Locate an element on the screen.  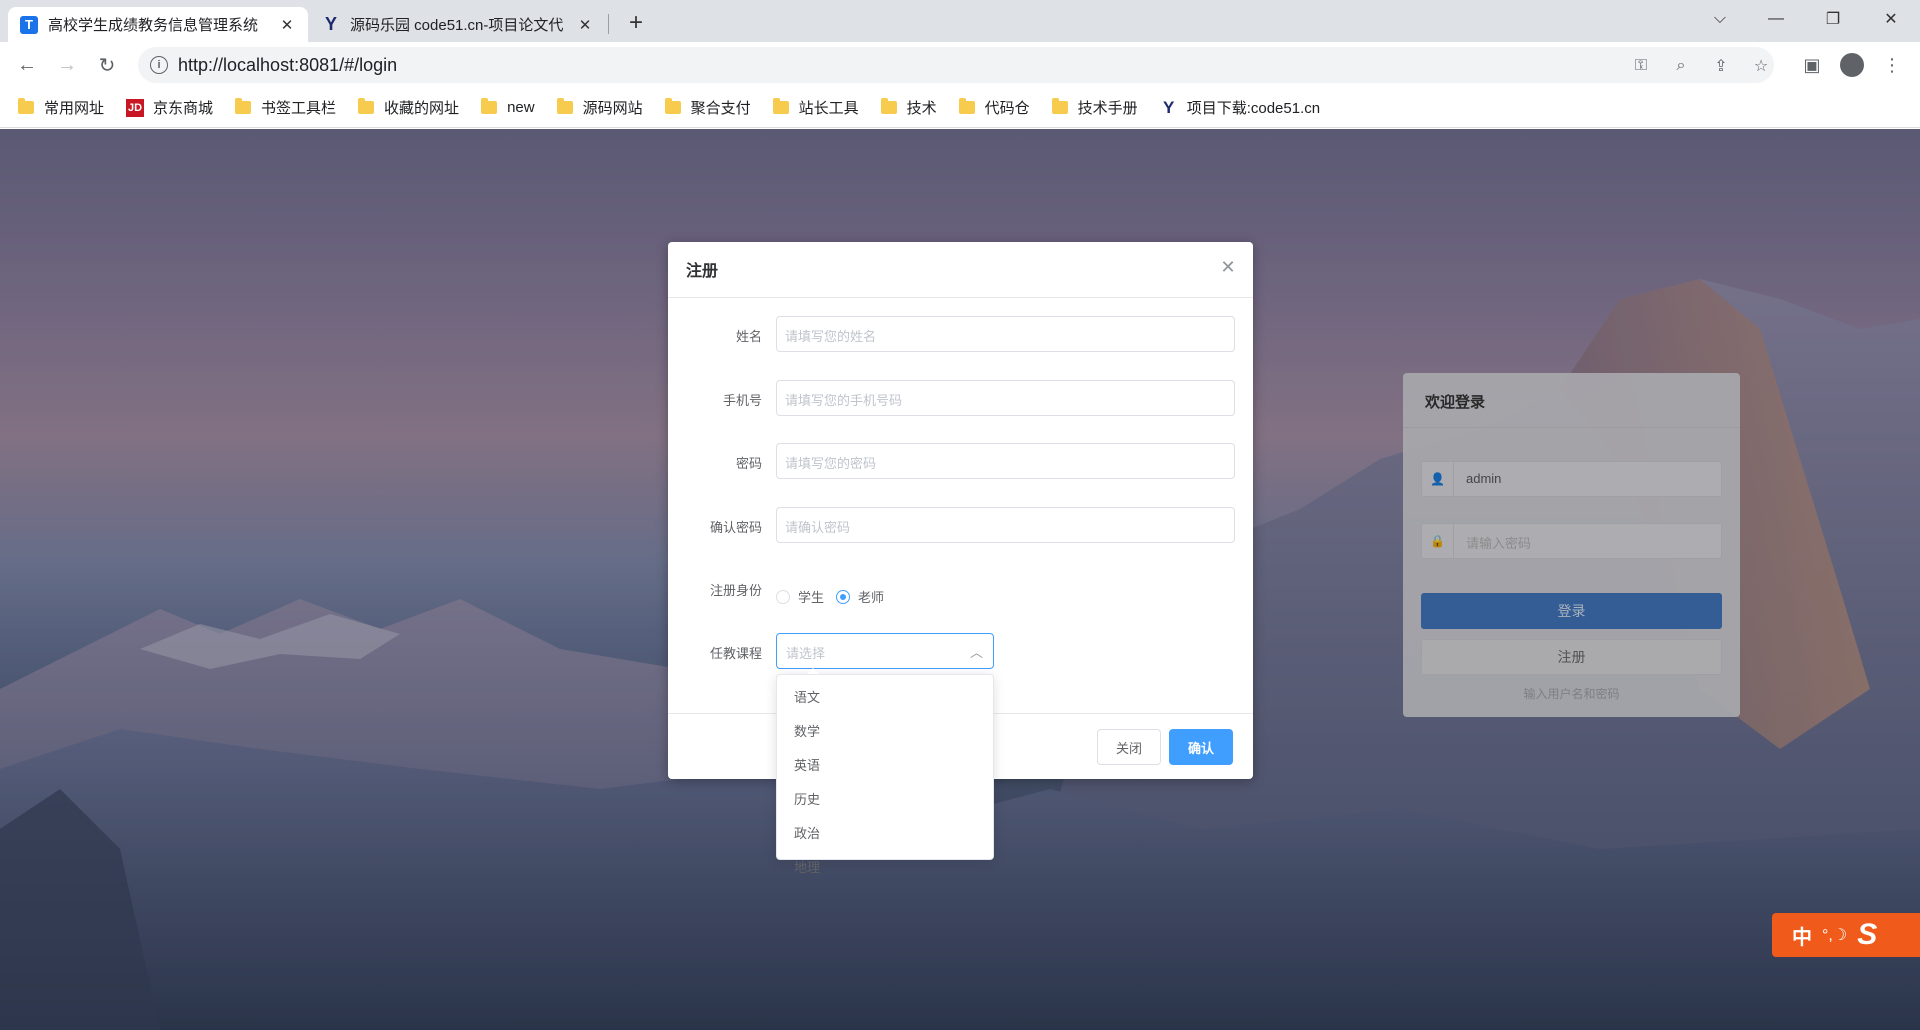
bookmark-label: 聚合支付 is located at coordinates (720, 108).